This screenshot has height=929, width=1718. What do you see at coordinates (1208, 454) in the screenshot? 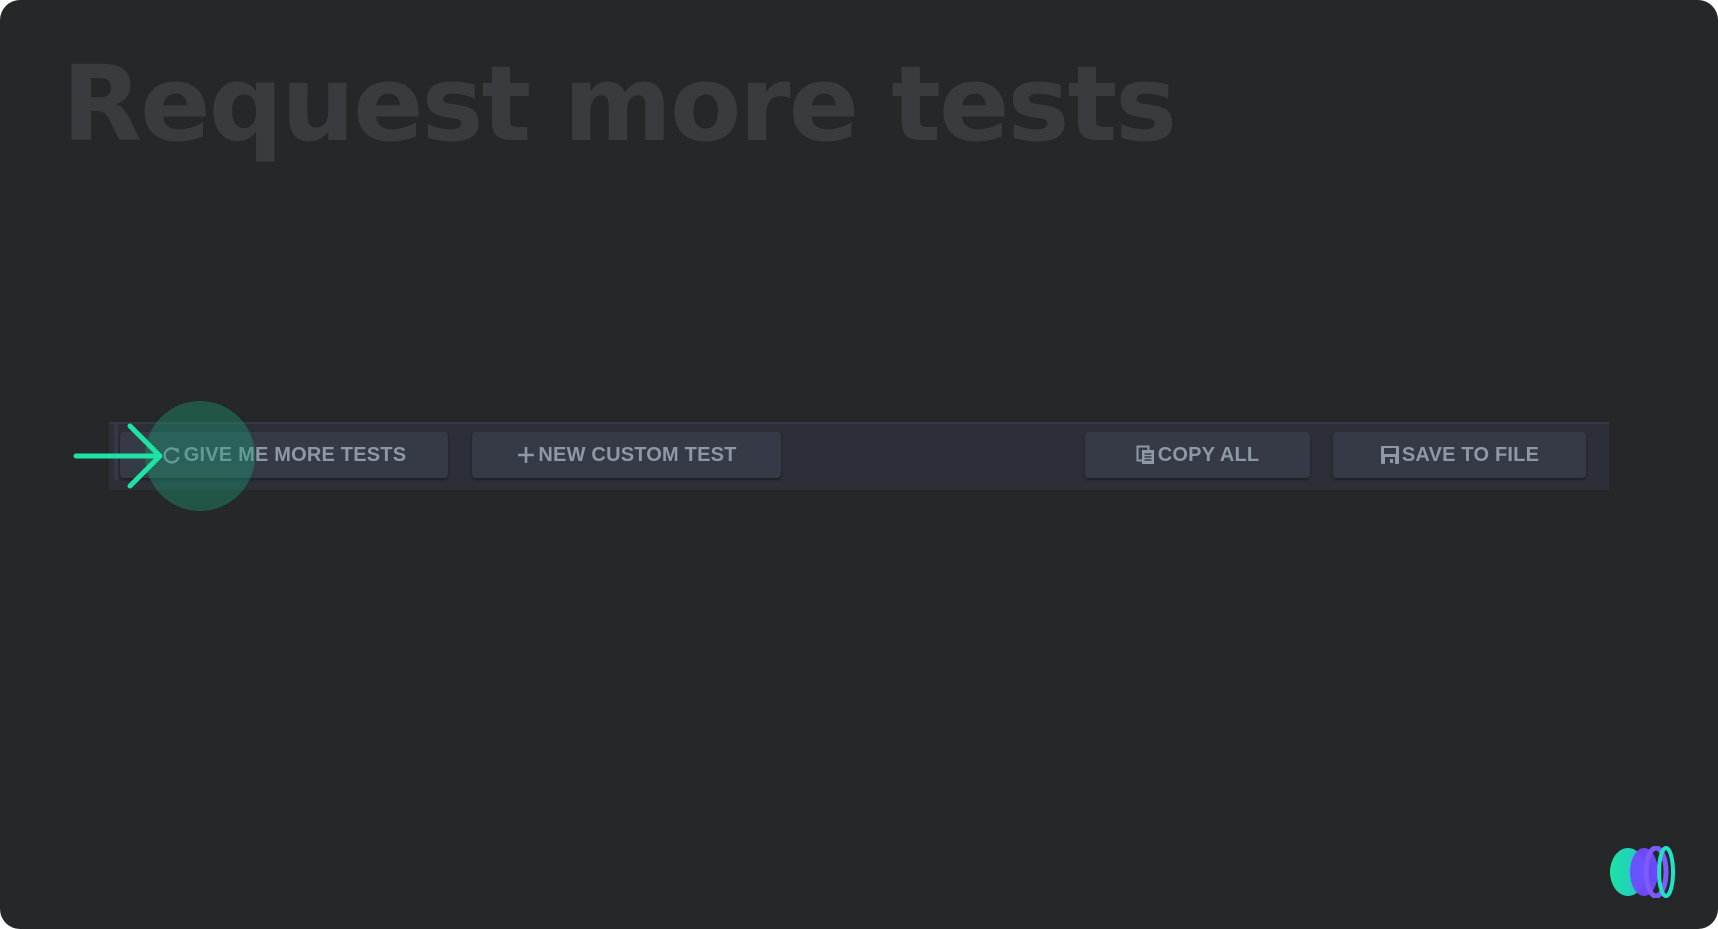
I see `copy-all-label: COPY ALL` at bounding box center [1208, 454].